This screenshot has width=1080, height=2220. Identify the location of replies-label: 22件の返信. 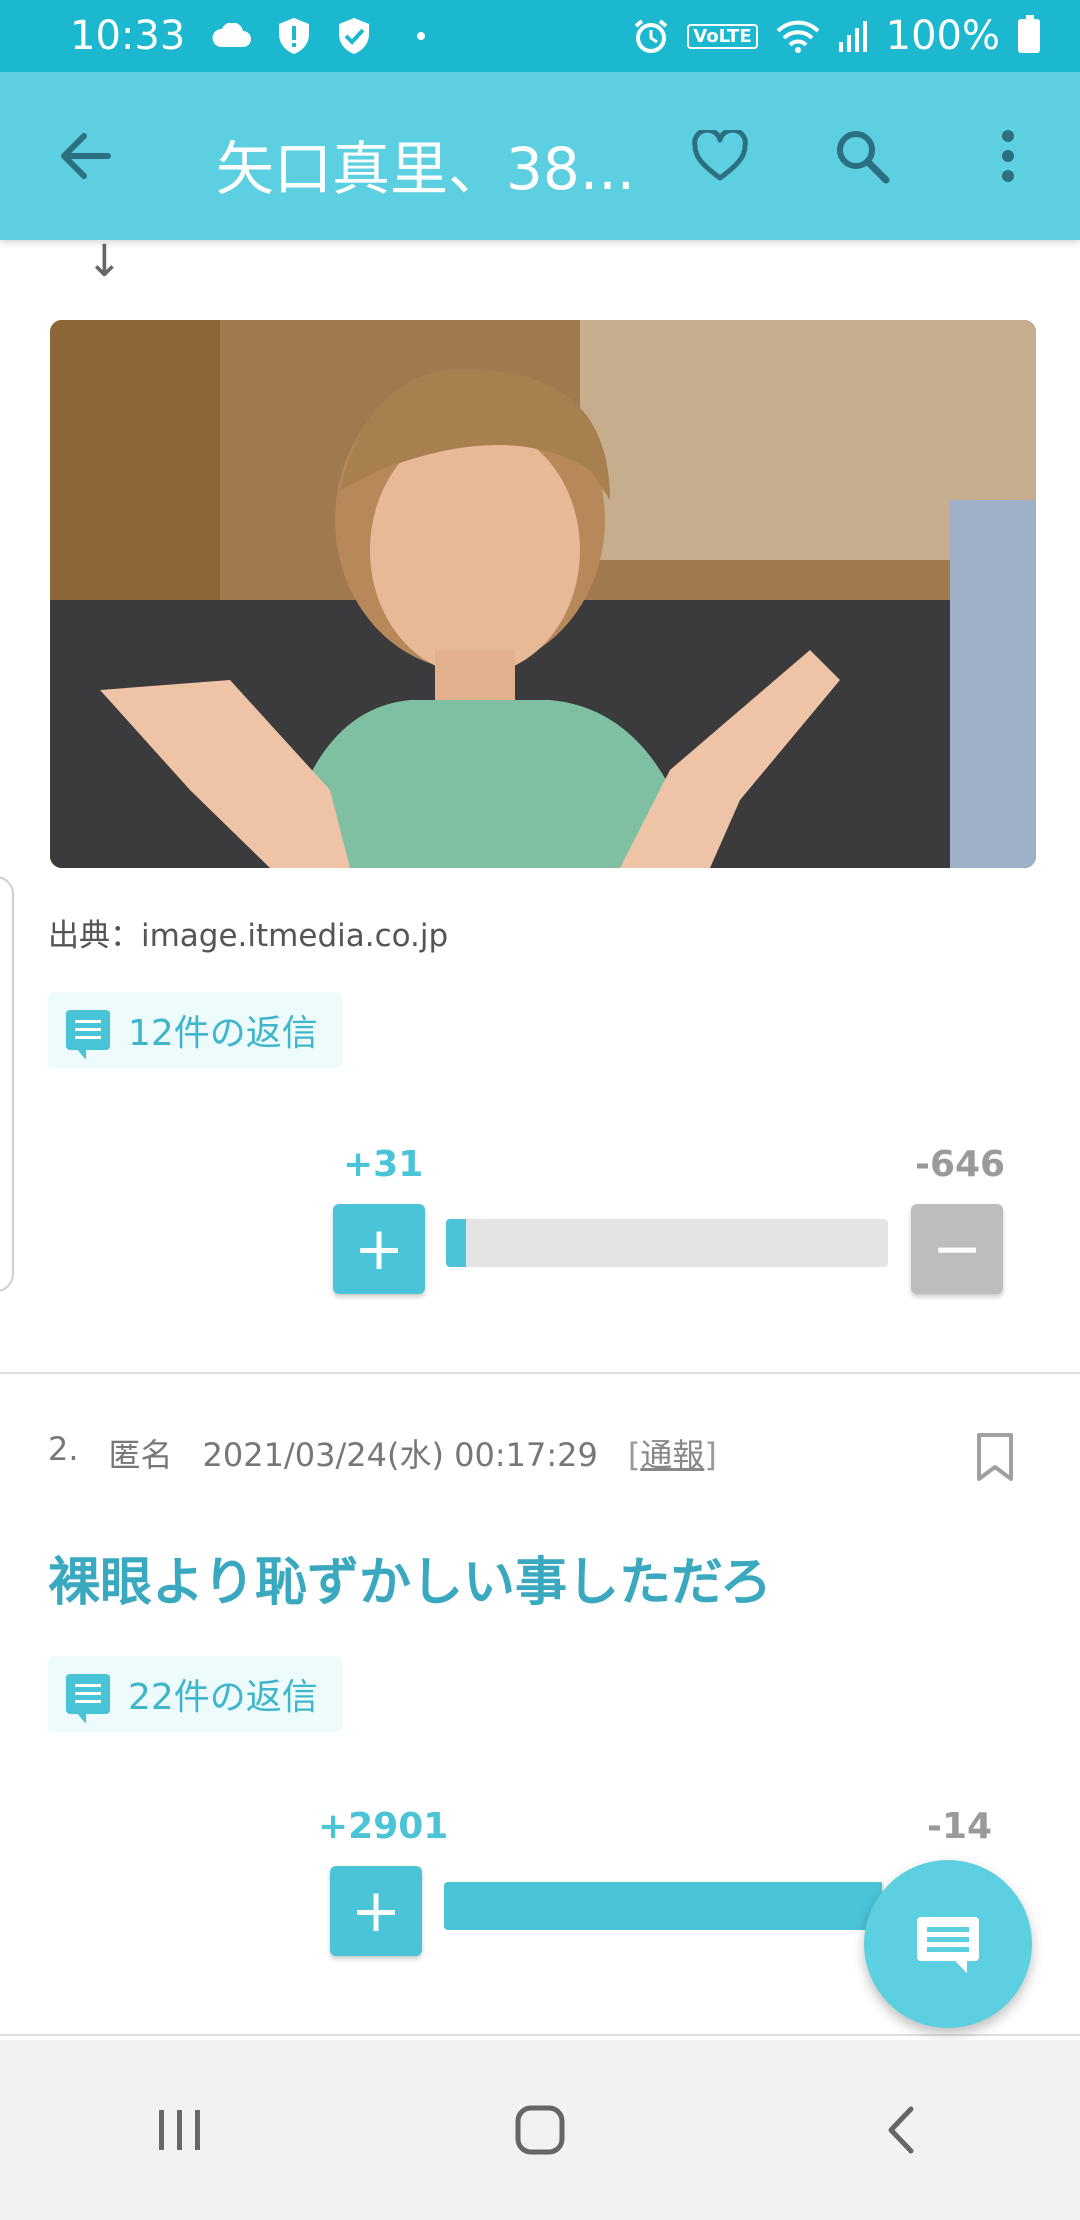
(223, 1697).